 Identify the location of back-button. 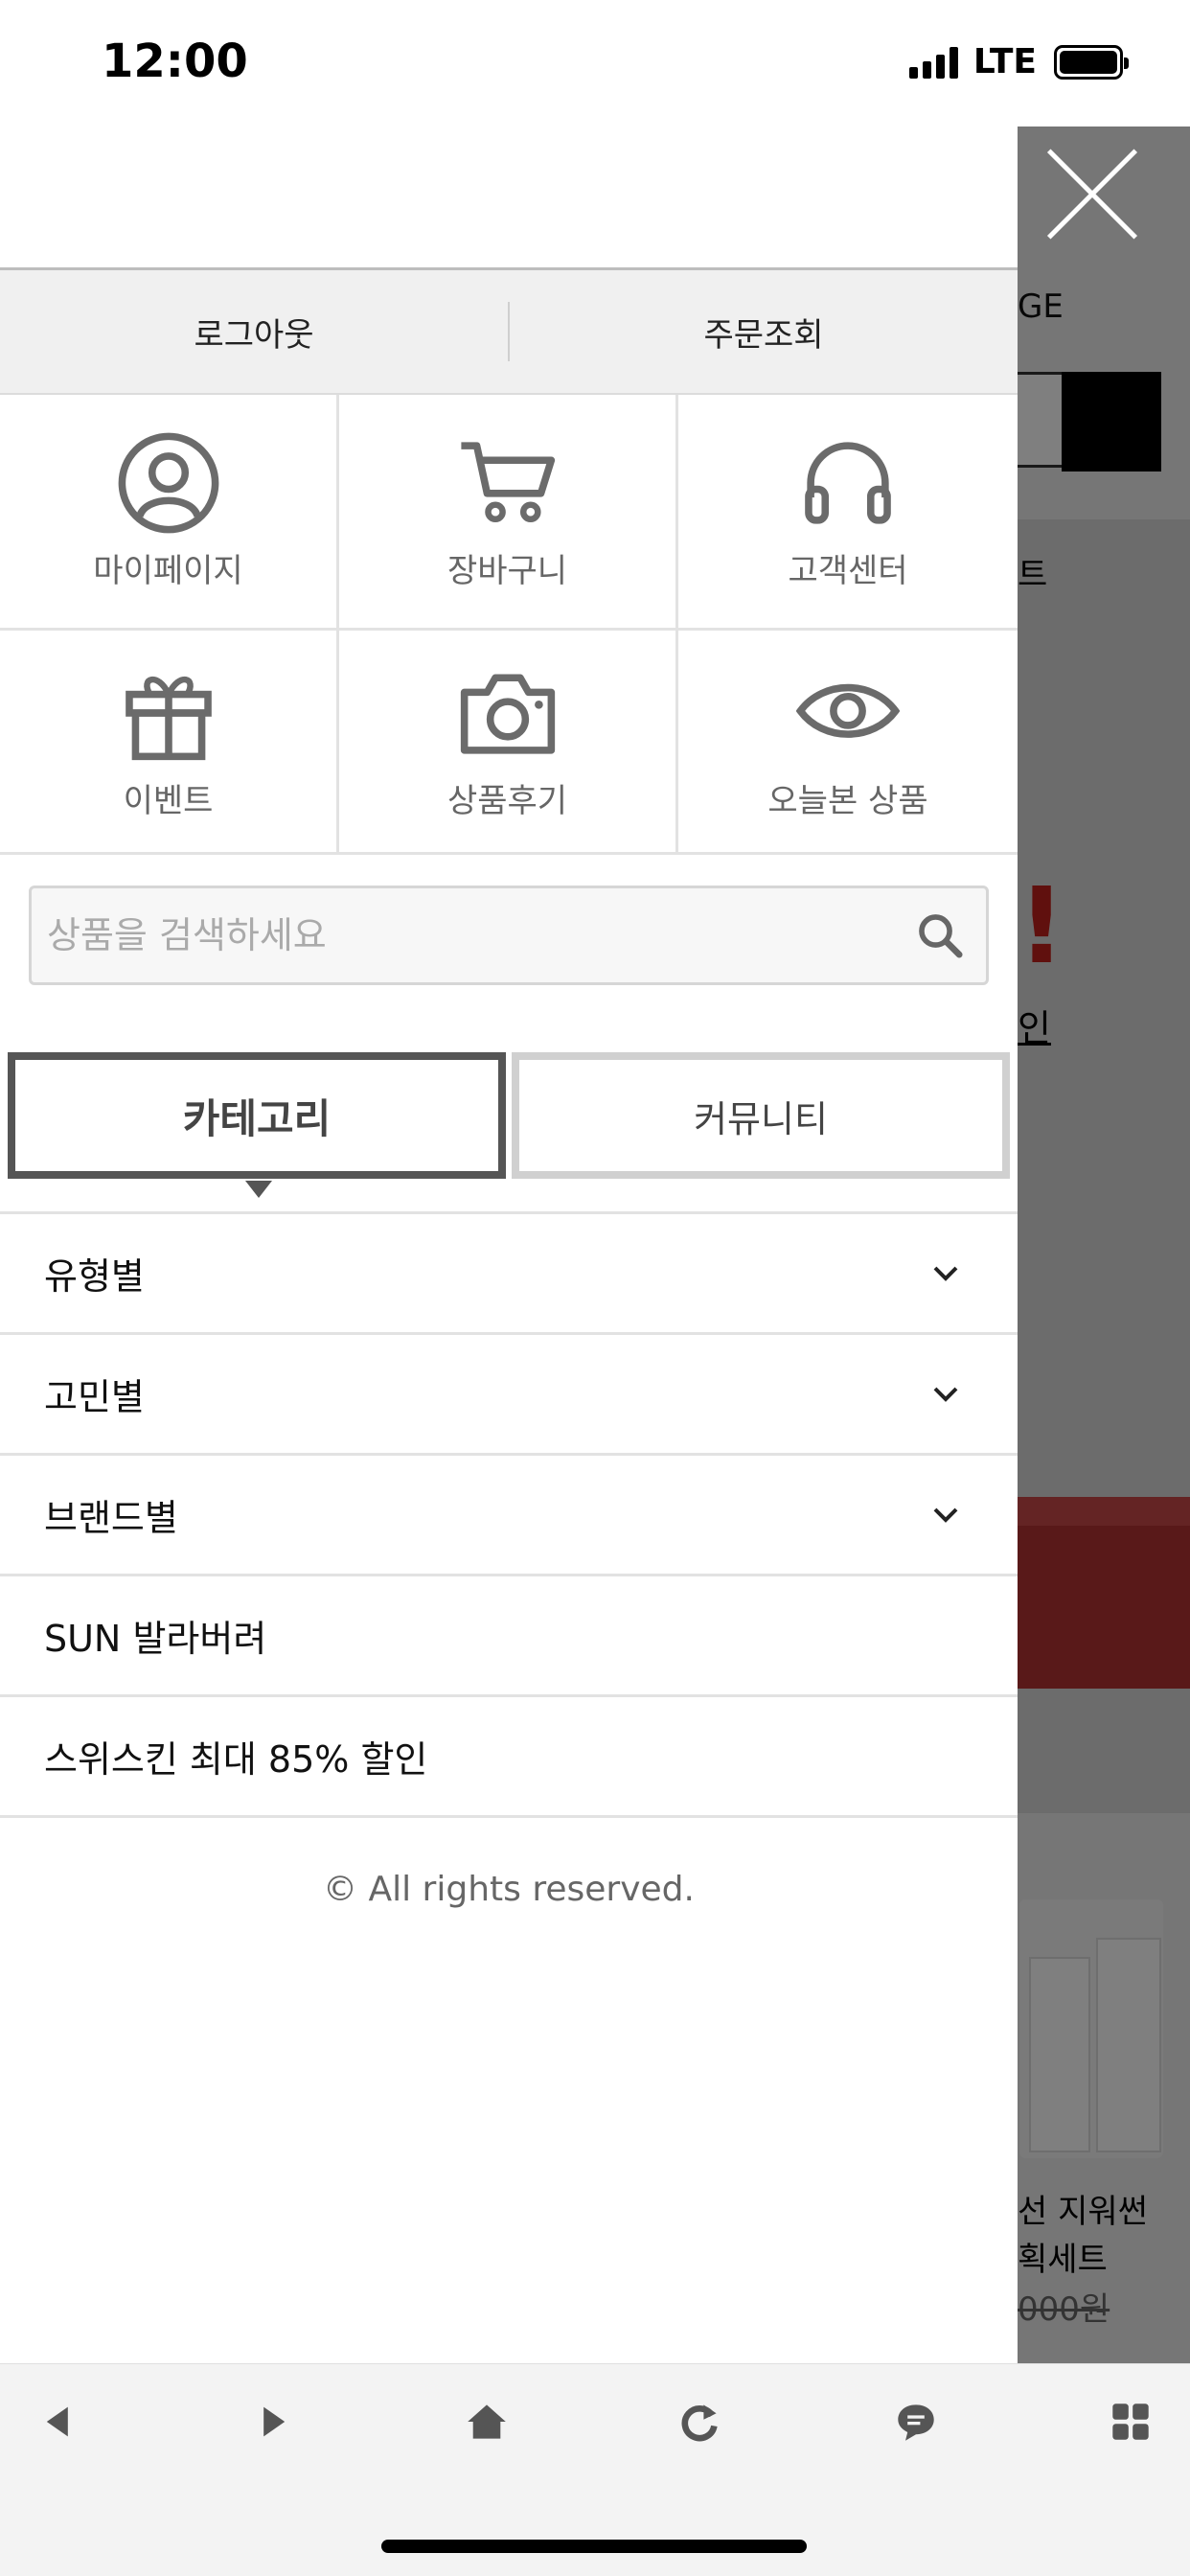
(60, 2421).